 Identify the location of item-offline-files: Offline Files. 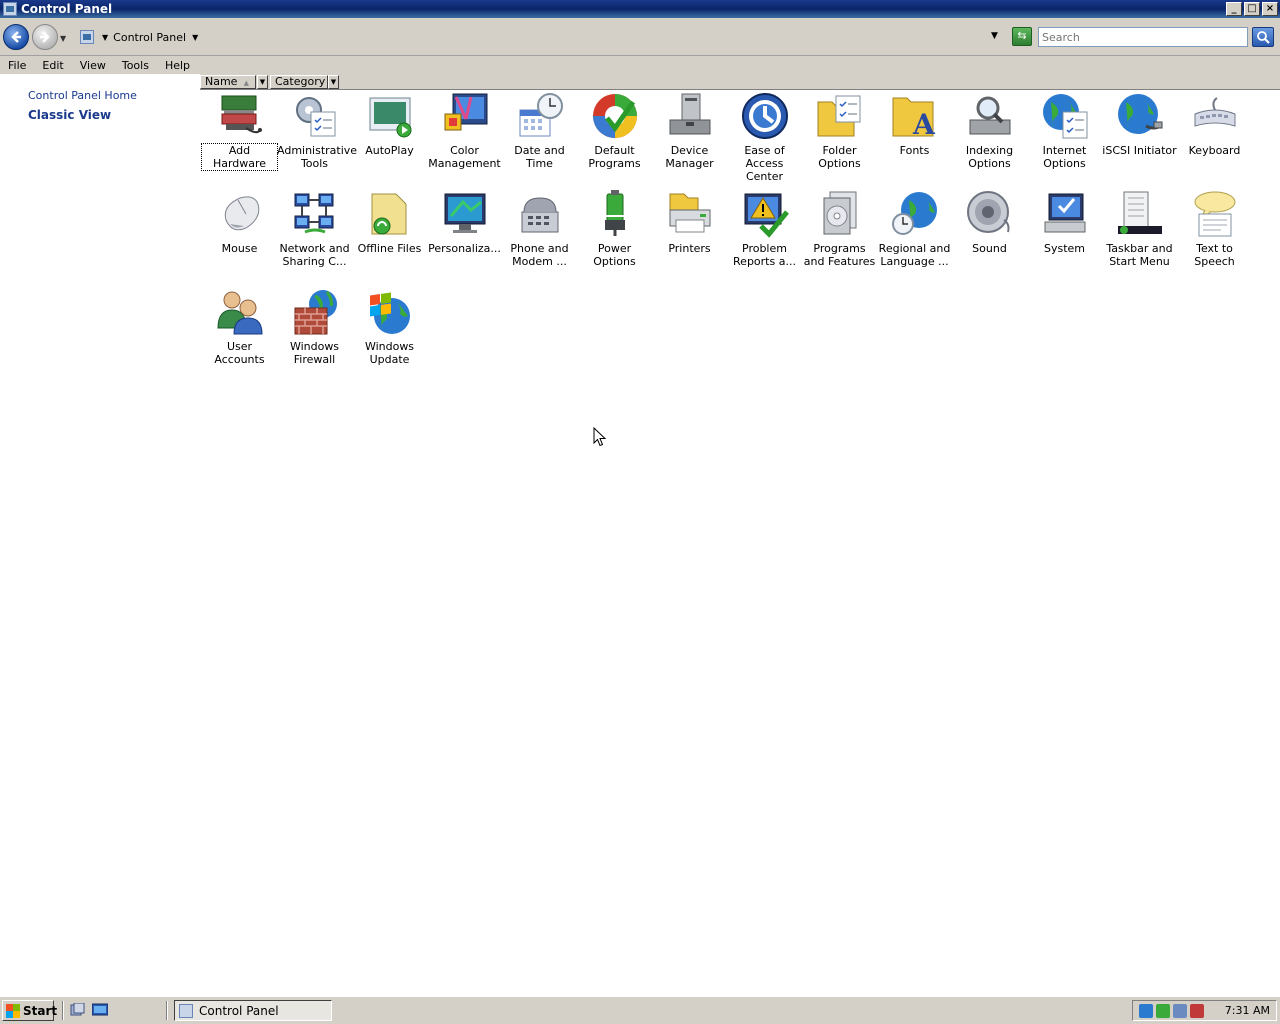
(389, 222).